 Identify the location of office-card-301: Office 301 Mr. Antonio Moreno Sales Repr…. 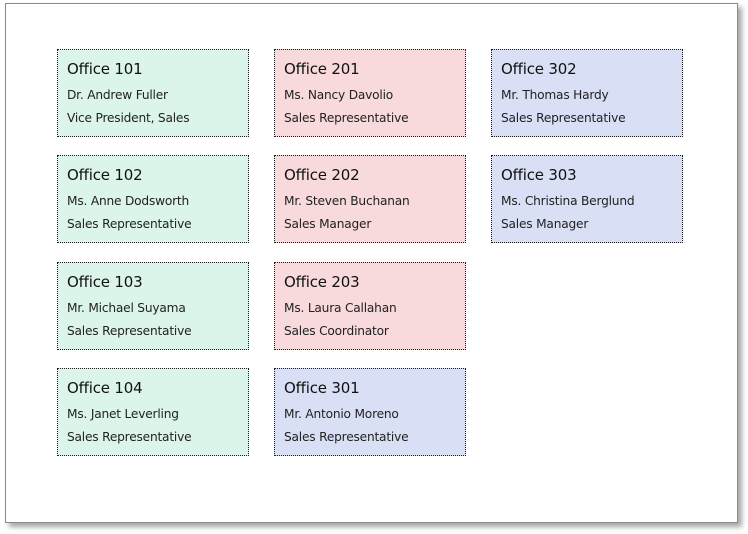
(370, 412).